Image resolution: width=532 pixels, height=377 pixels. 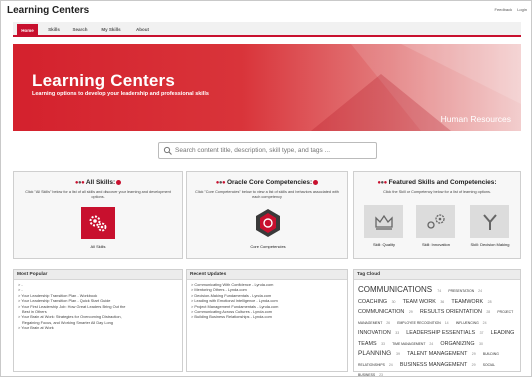 What do you see at coordinates (54, 29) in the screenshot?
I see `tab-skills: Skills` at bounding box center [54, 29].